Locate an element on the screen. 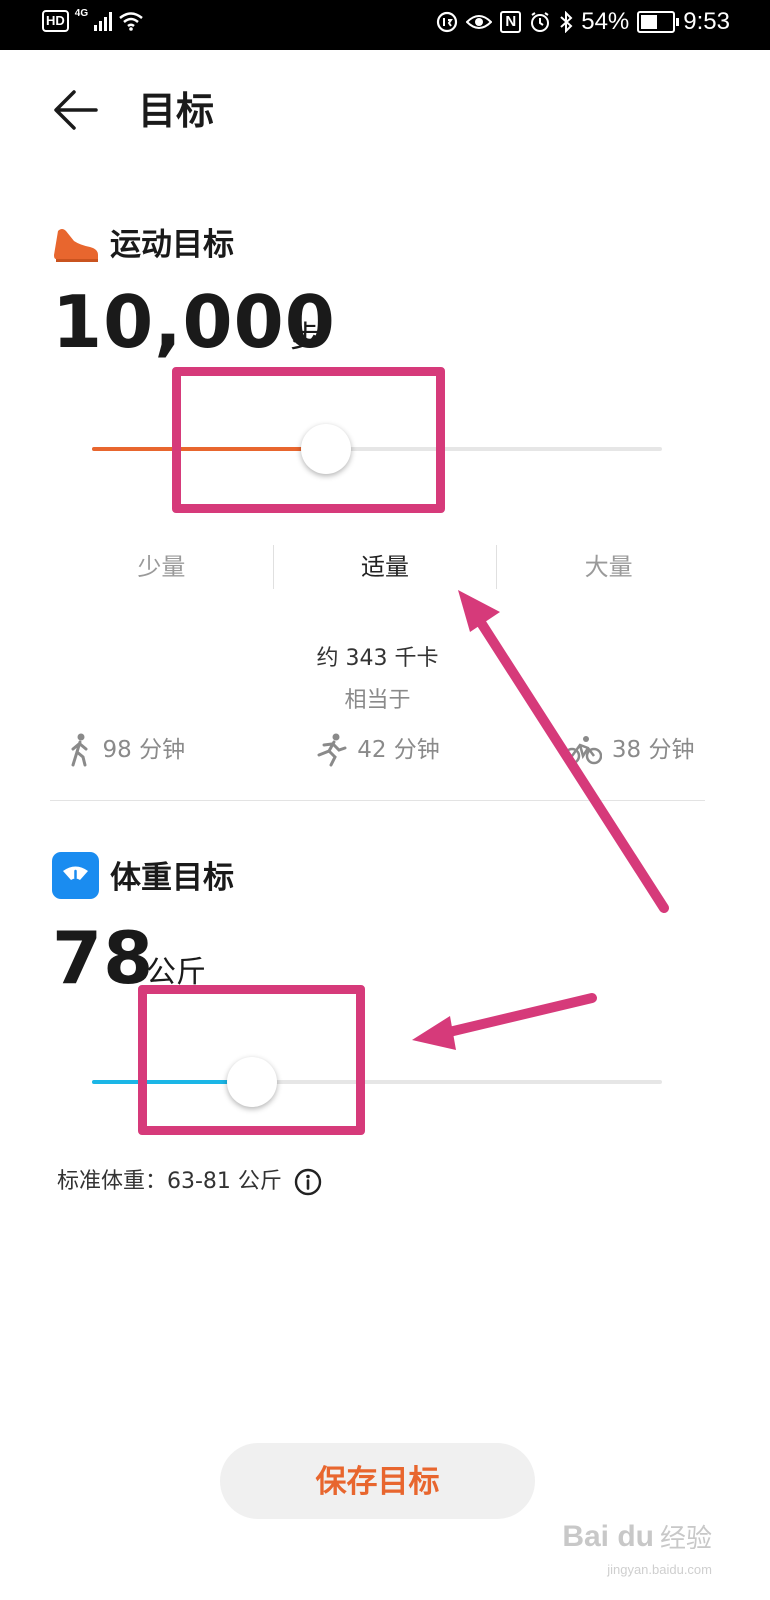 This screenshot has width=770, height=1600. level-low: 少量 is located at coordinates (161, 567).